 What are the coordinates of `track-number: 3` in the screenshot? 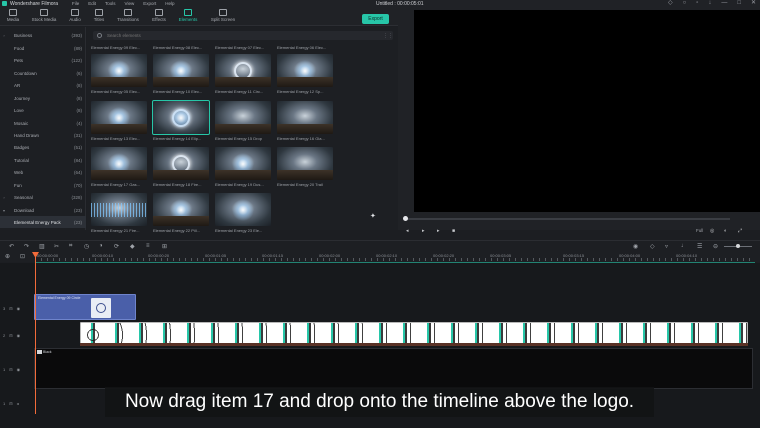 It's located at (4, 308).